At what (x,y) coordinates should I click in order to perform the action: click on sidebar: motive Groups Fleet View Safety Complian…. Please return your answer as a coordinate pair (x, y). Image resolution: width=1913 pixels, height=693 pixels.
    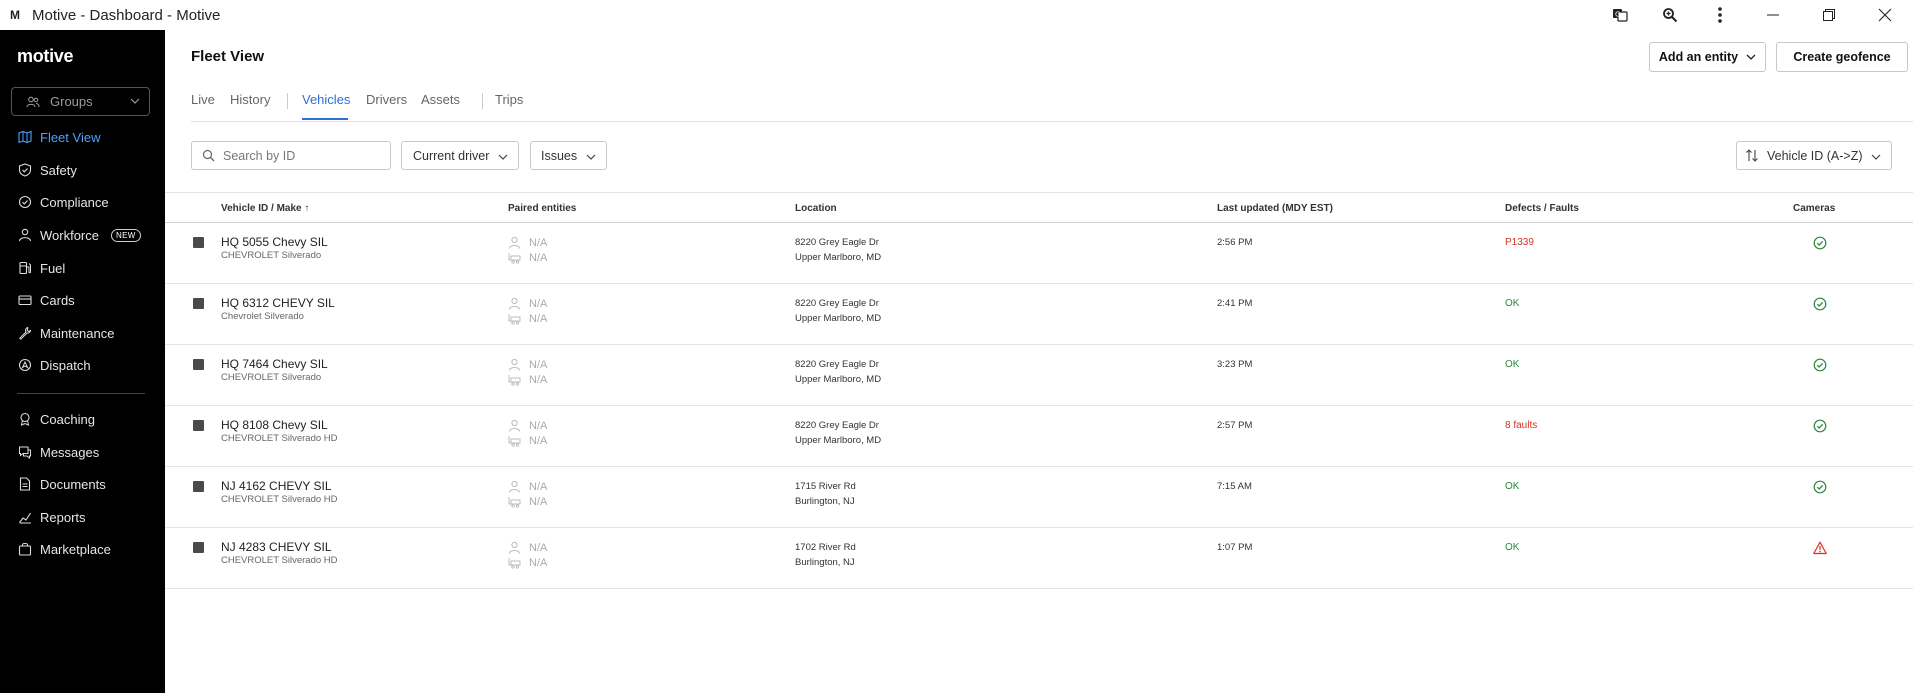
    Looking at the image, I should click on (82, 361).